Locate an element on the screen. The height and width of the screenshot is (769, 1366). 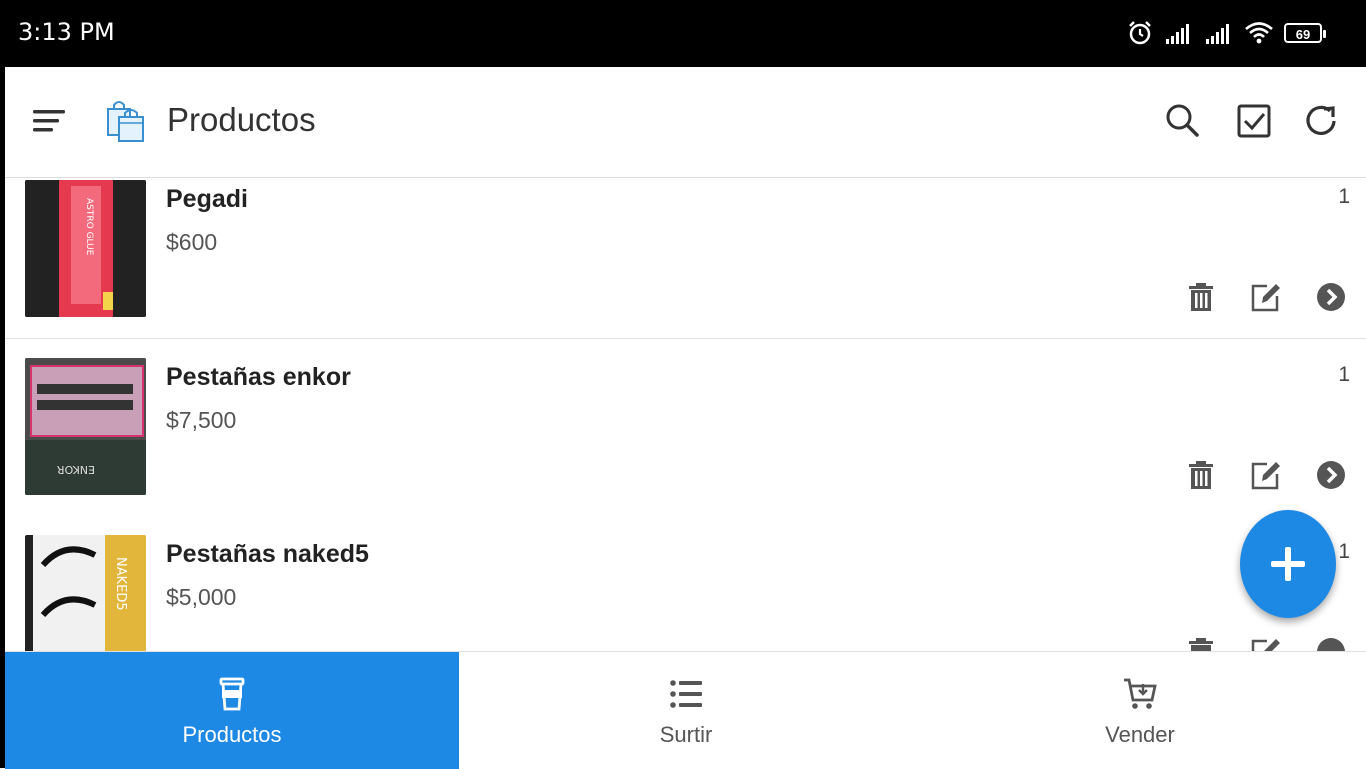
plus-icon is located at coordinates (1288, 564).